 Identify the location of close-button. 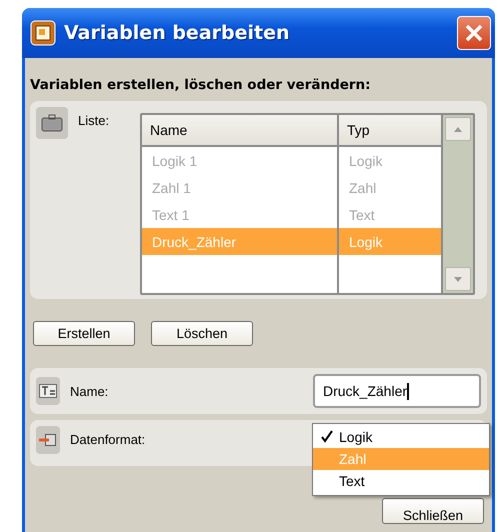
(474, 33).